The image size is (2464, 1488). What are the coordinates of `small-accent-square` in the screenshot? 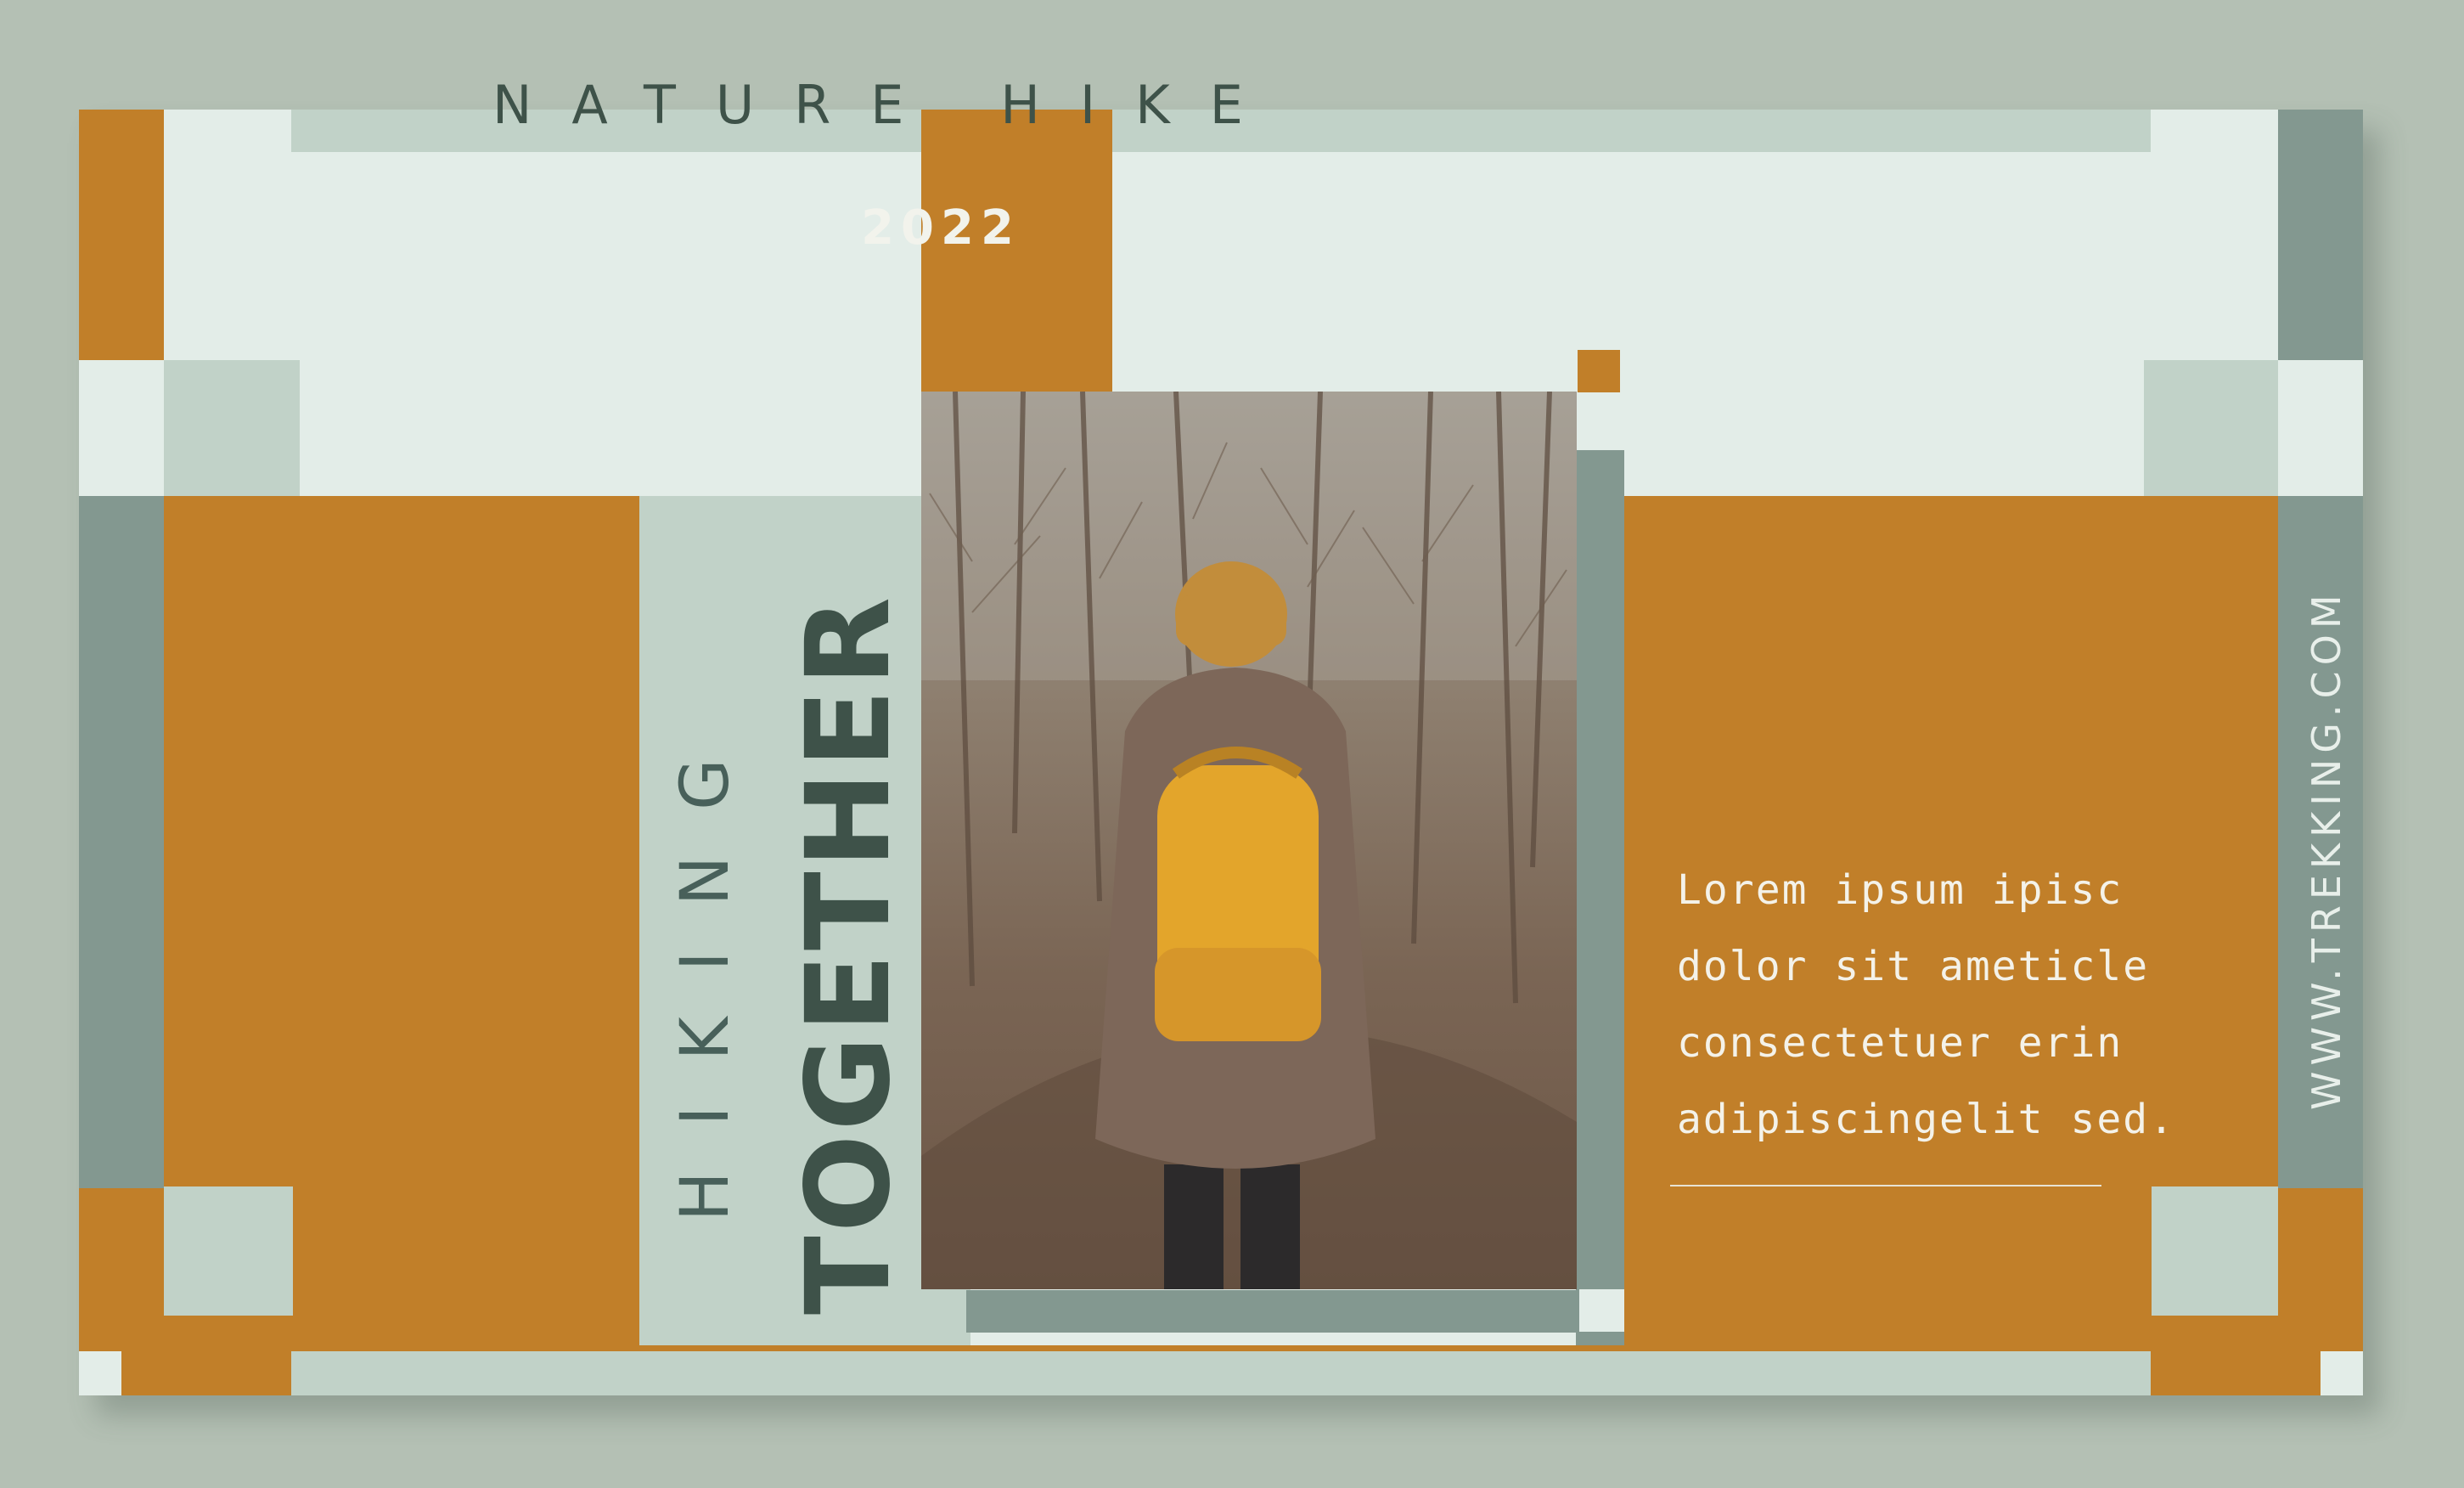 It's located at (1599, 371).